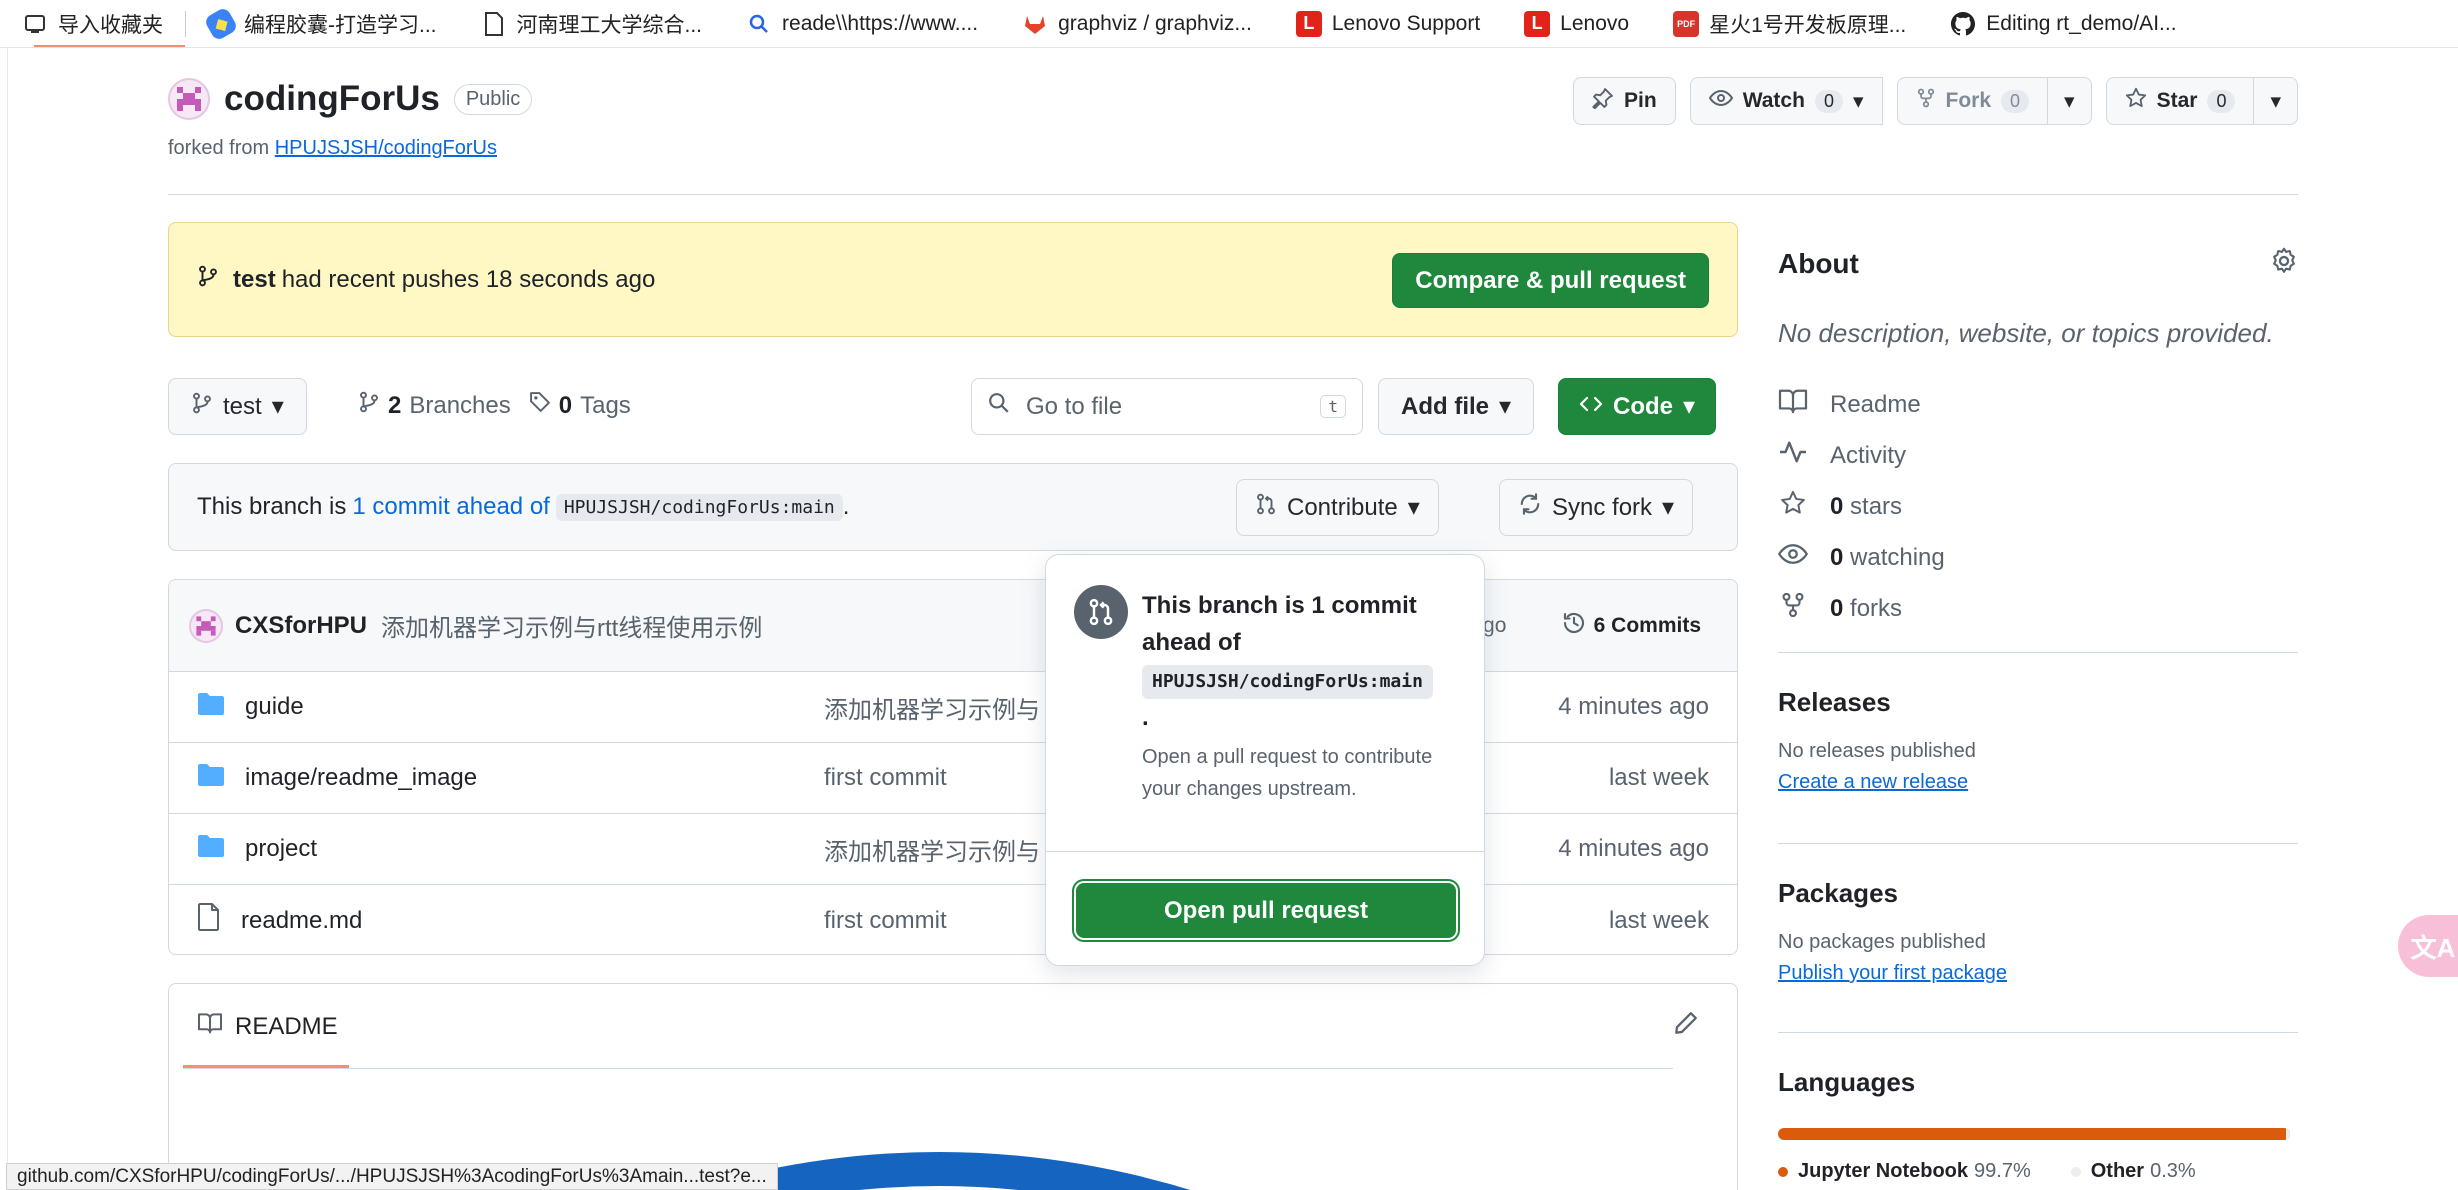 Image resolution: width=2458 pixels, height=1190 pixels. I want to click on branch-selector: test ▾, so click(237, 406).